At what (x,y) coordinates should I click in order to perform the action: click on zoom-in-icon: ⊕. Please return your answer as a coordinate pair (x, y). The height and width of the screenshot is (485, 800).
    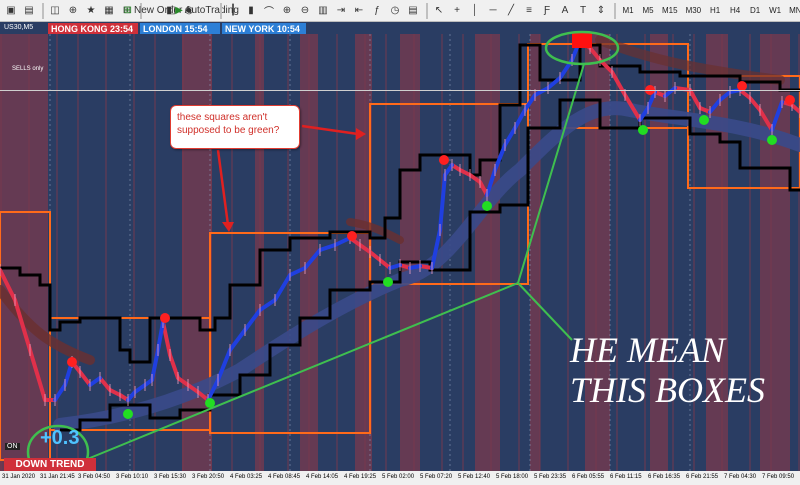
    Looking at the image, I should click on (287, 11).